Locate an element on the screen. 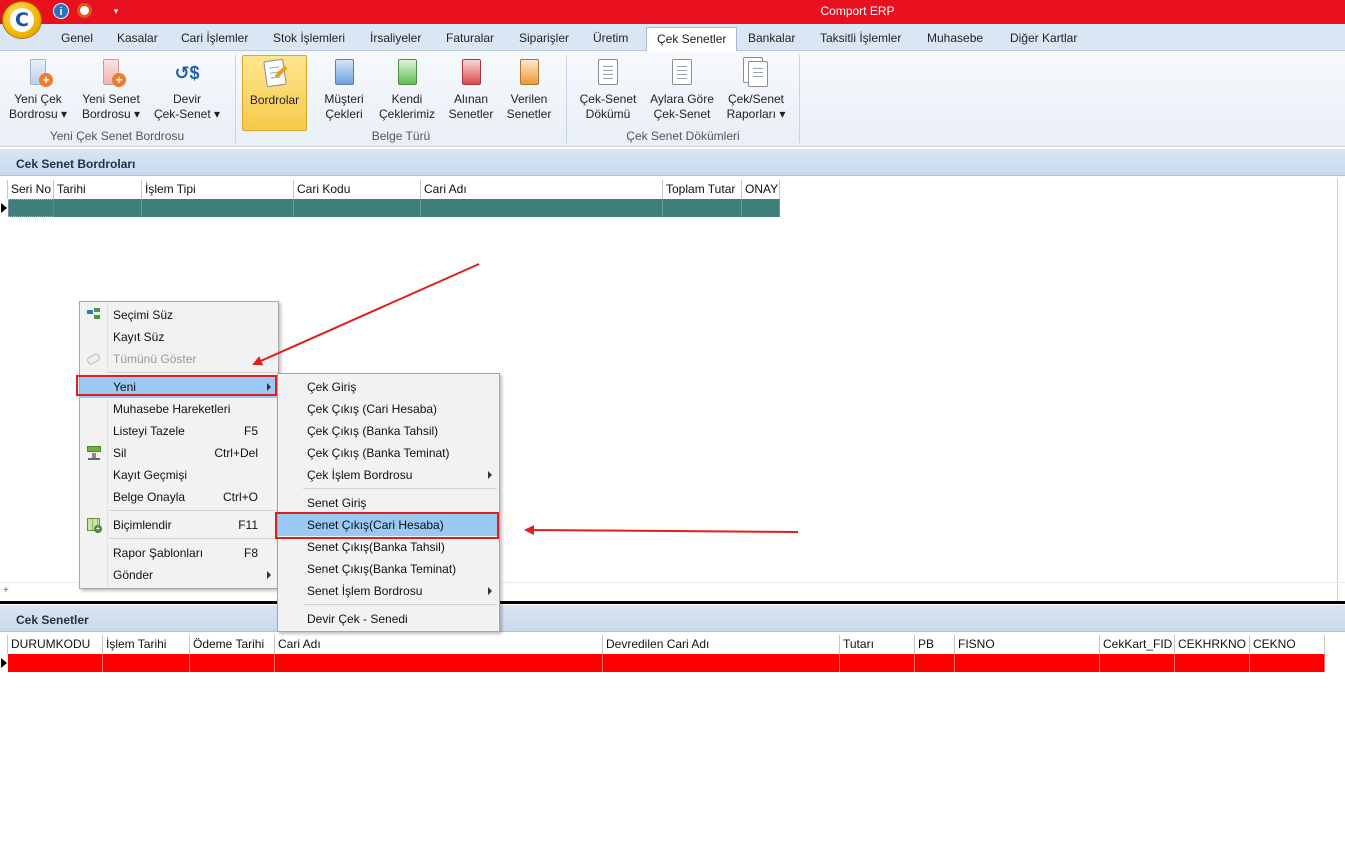 The image size is (1345, 859). cheques-panel-header: Cek Senetler is located at coordinates (672, 618).